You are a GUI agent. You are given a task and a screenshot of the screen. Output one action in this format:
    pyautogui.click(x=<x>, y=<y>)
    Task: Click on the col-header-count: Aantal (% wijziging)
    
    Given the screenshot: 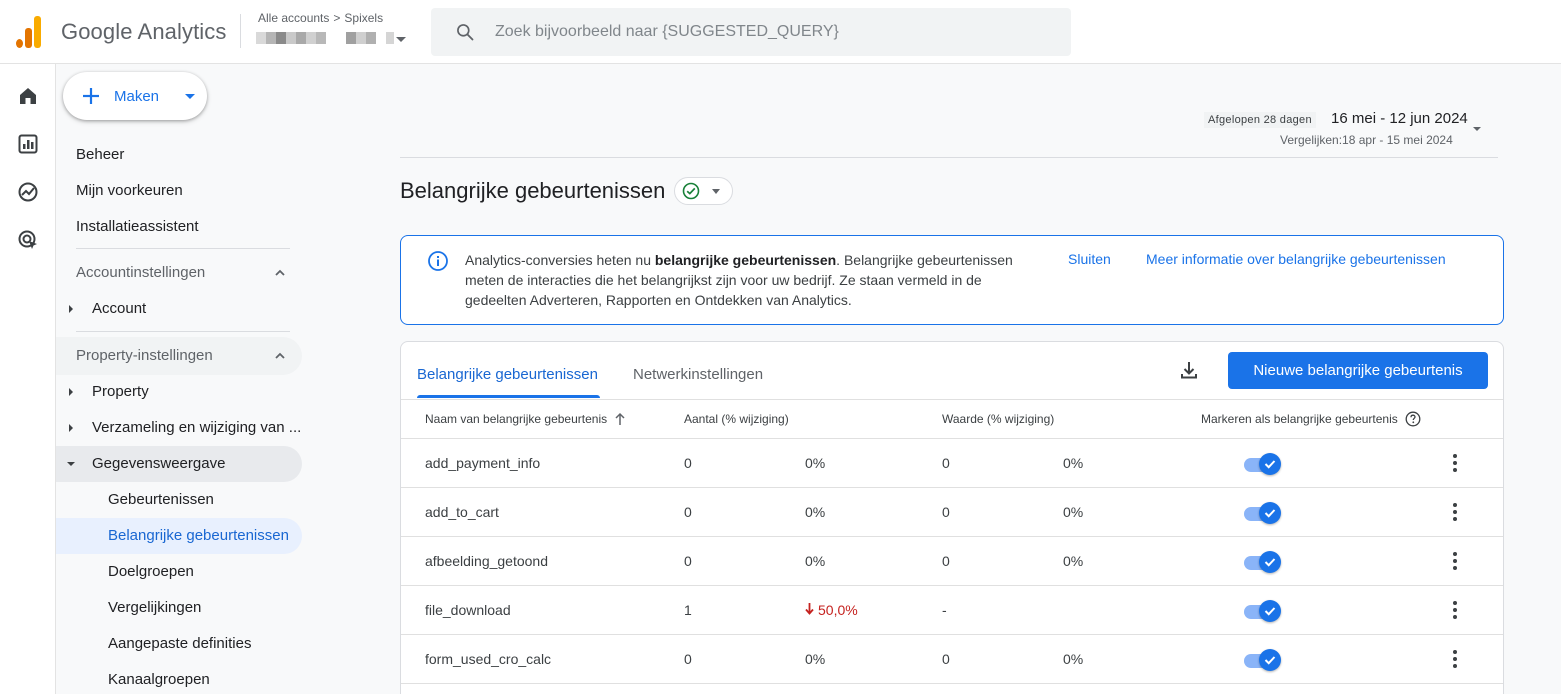 What is the action you would take?
    pyautogui.click(x=736, y=419)
    